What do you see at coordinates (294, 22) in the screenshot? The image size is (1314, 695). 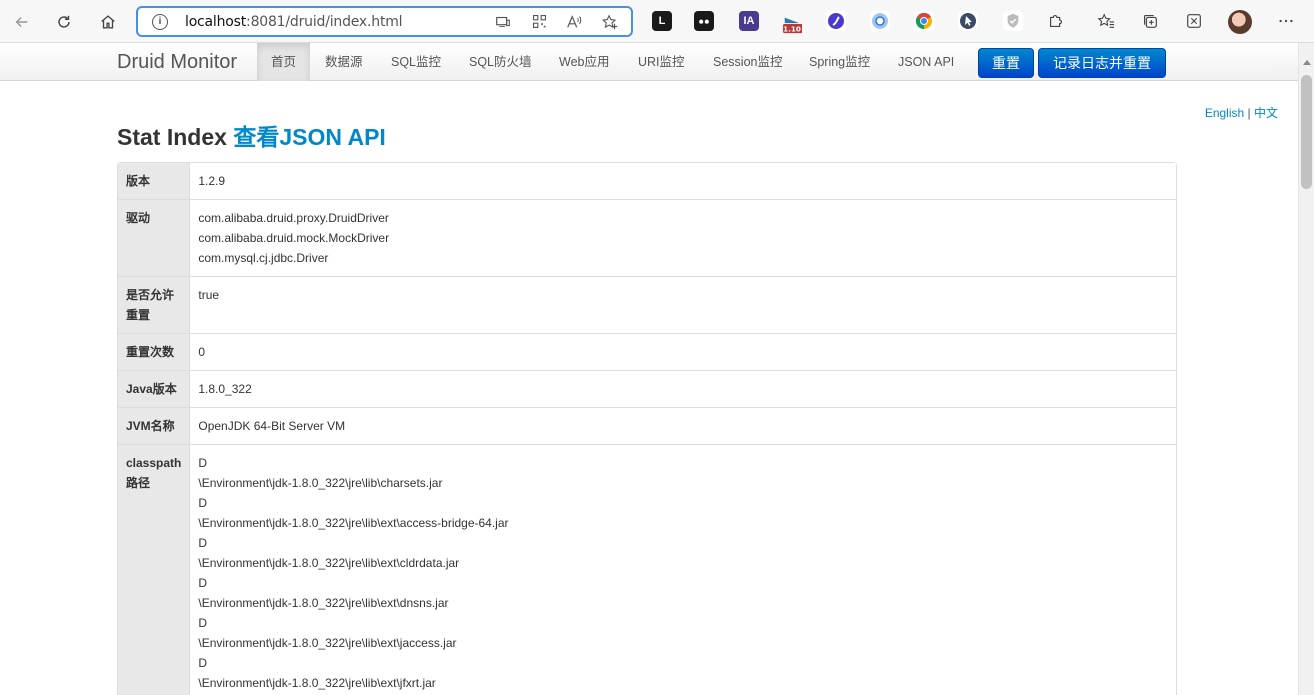 I see `url-text: localhost:8081/druid/index.html` at bounding box center [294, 22].